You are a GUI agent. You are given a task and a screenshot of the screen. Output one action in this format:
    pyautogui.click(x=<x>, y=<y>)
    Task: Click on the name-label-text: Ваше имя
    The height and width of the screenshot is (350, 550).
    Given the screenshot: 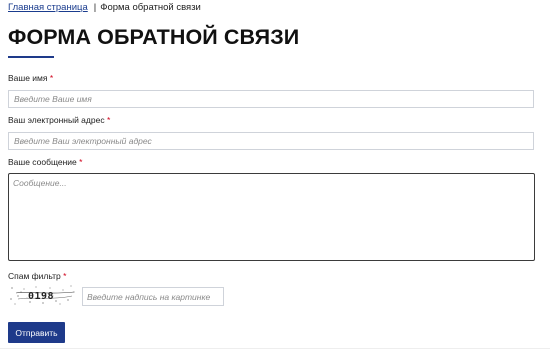 What is the action you would take?
    pyautogui.click(x=28, y=78)
    